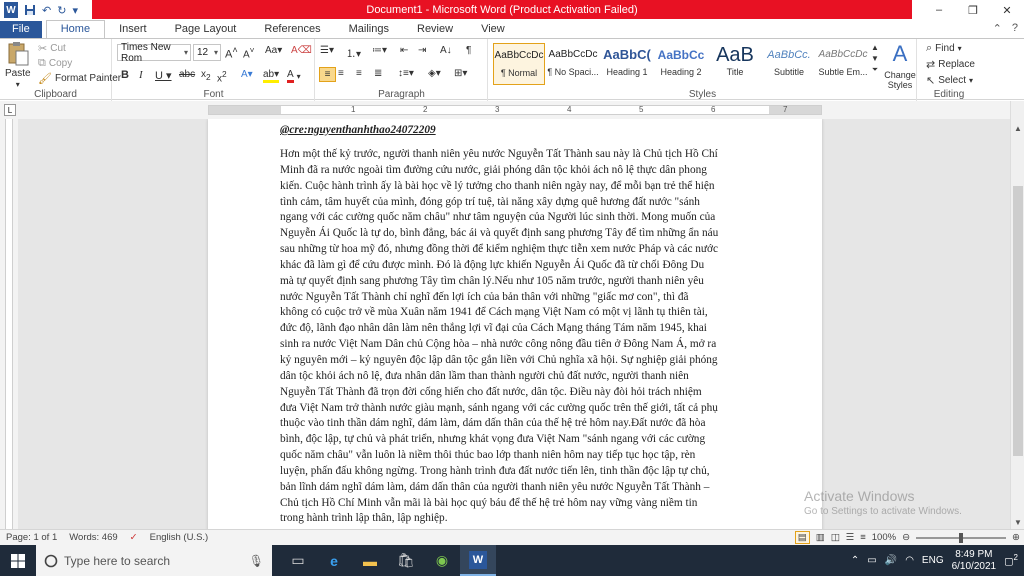  What do you see at coordinates (141, 75) in the screenshot?
I see `italic-button: I` at bounding box center [141, 75].